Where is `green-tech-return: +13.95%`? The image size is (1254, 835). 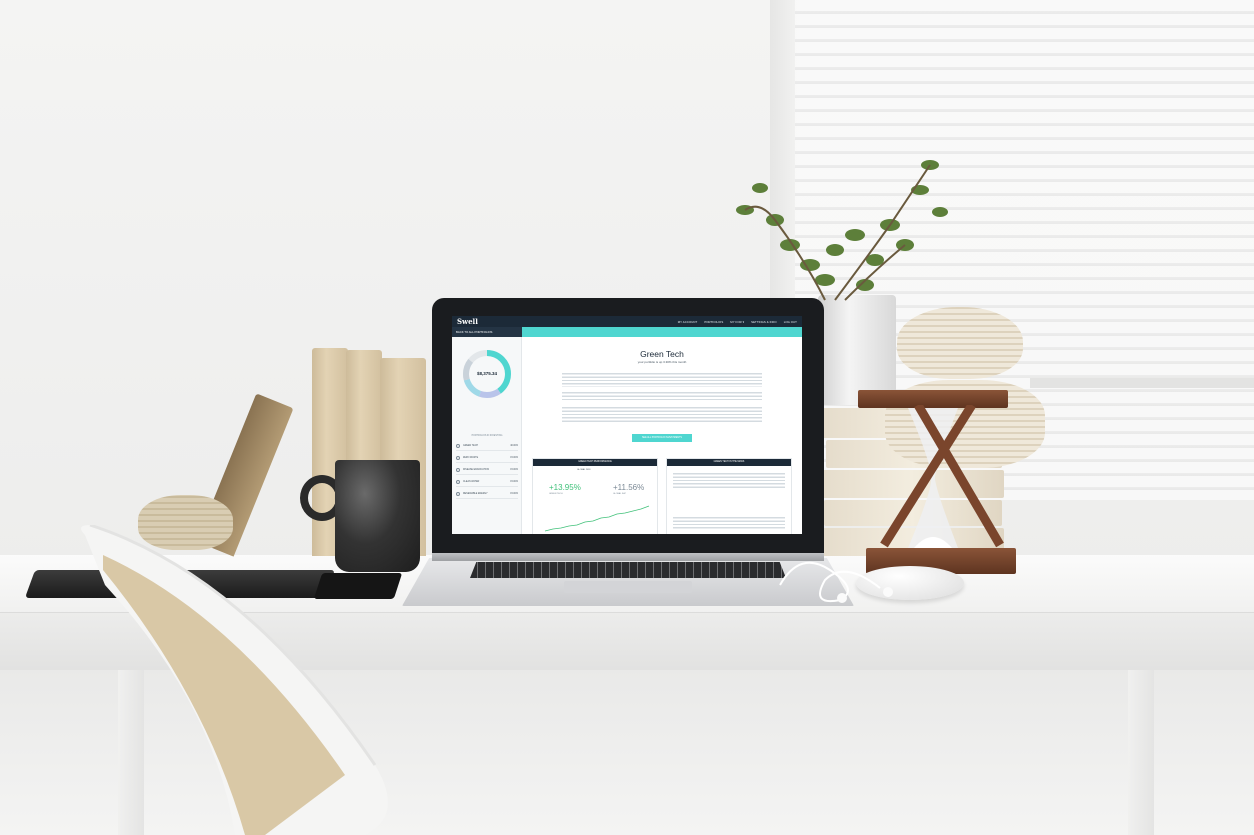
green-tech-return: +13.95% is located at coordinates (565, 487).